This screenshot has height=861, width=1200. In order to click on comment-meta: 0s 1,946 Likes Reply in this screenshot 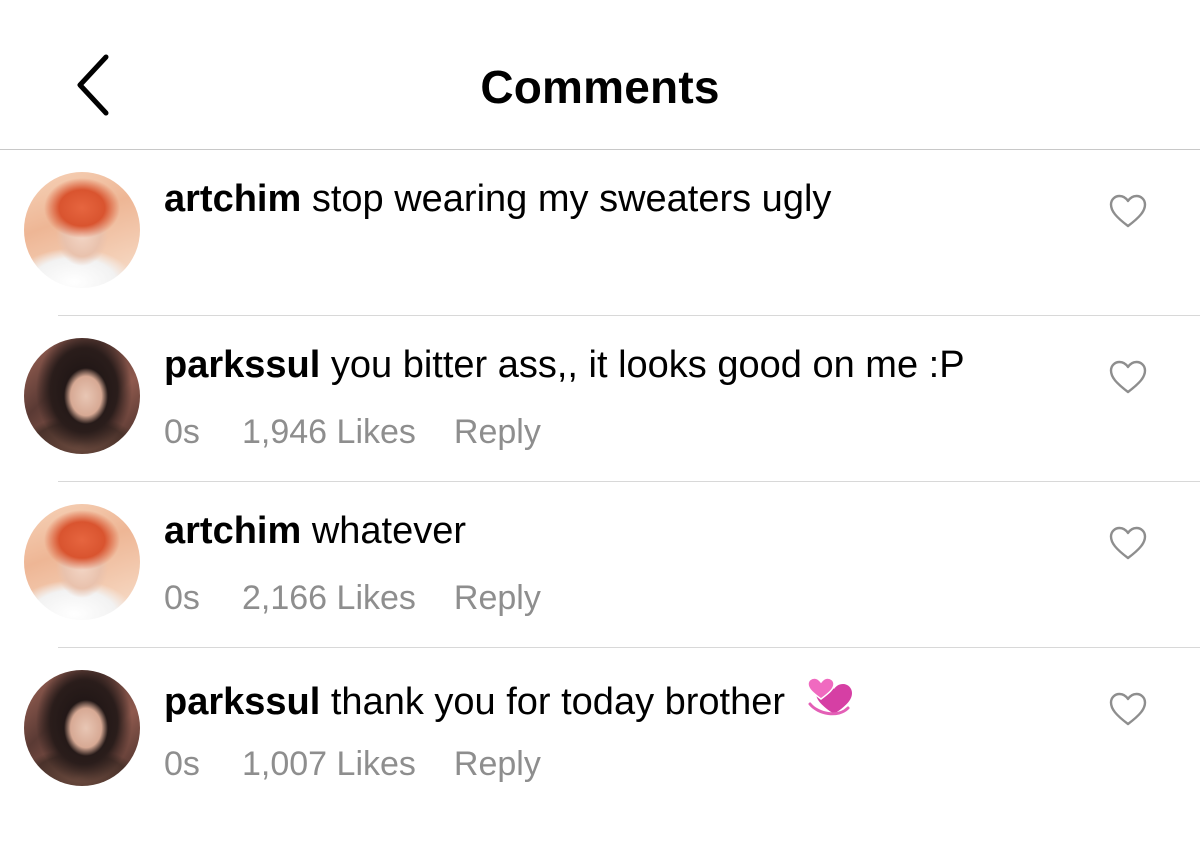, I will do `click(352, 432)`.